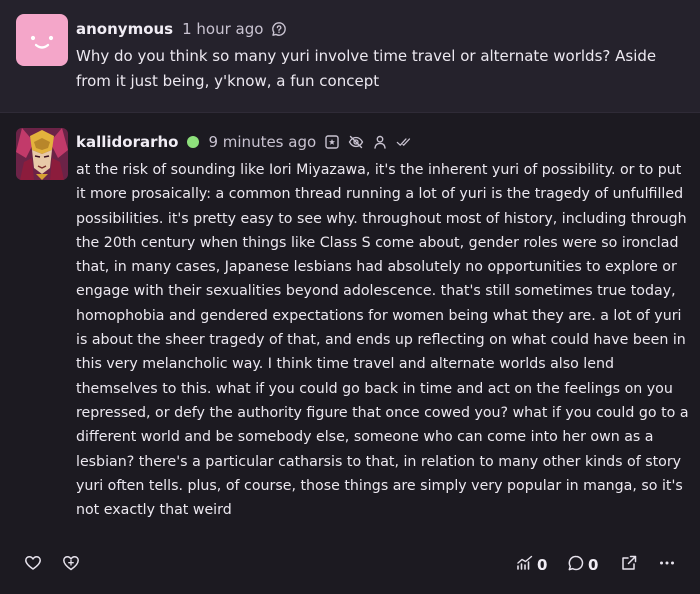 The width and height of the screenshot is (700, 594). I want to click on hidden-eye-icon, so click(356, 142).